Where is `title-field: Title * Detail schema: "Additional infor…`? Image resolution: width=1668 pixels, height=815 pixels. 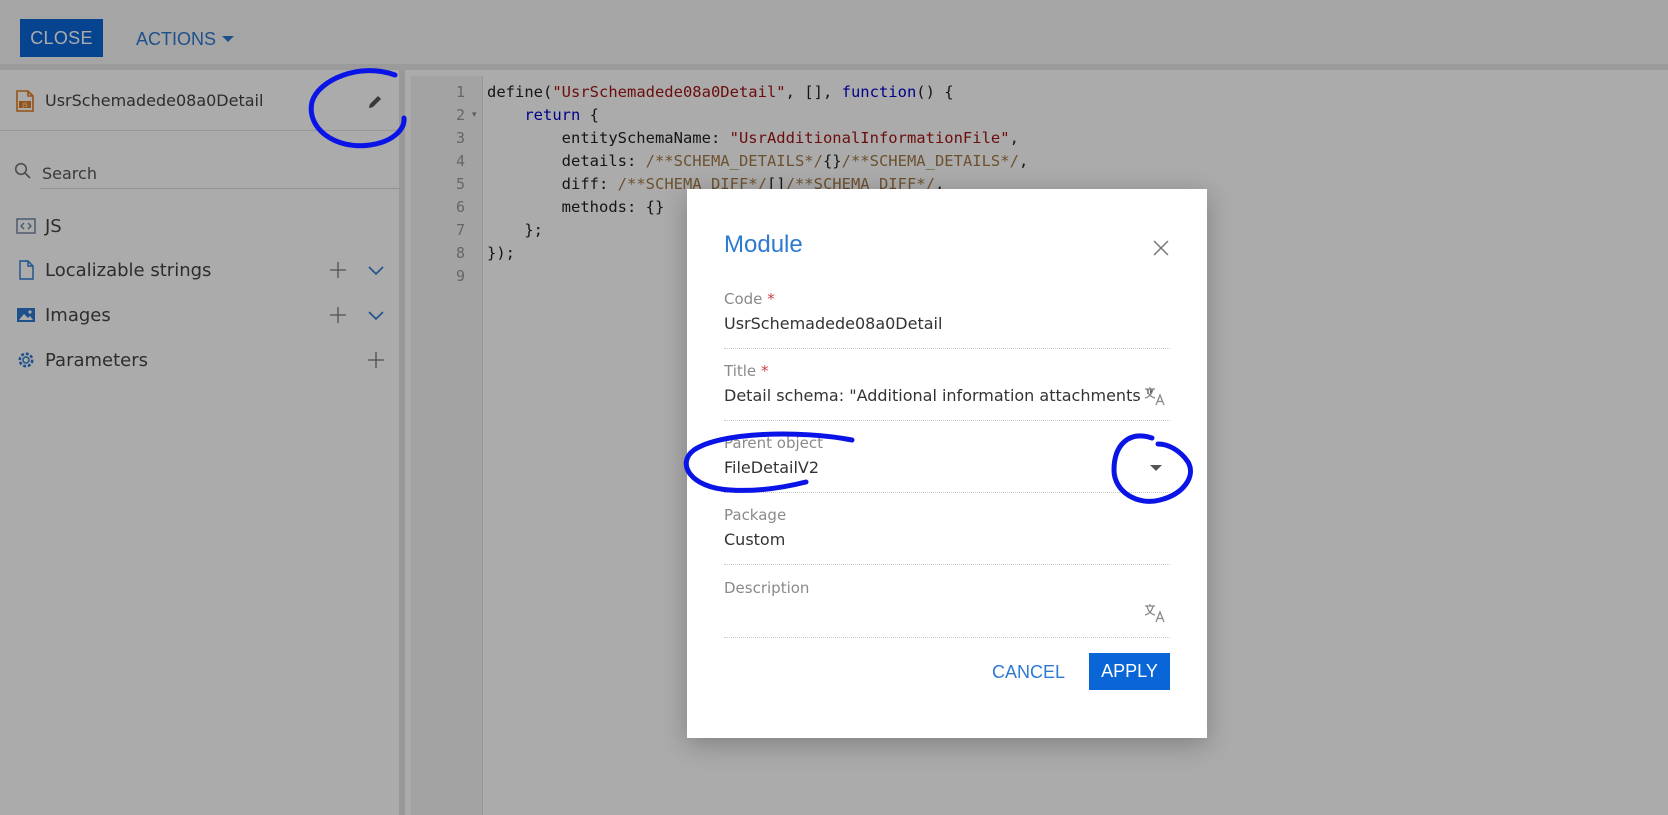 title-field: Title * Detail schema: "Additional infor… is located at coordinates (947, 391).